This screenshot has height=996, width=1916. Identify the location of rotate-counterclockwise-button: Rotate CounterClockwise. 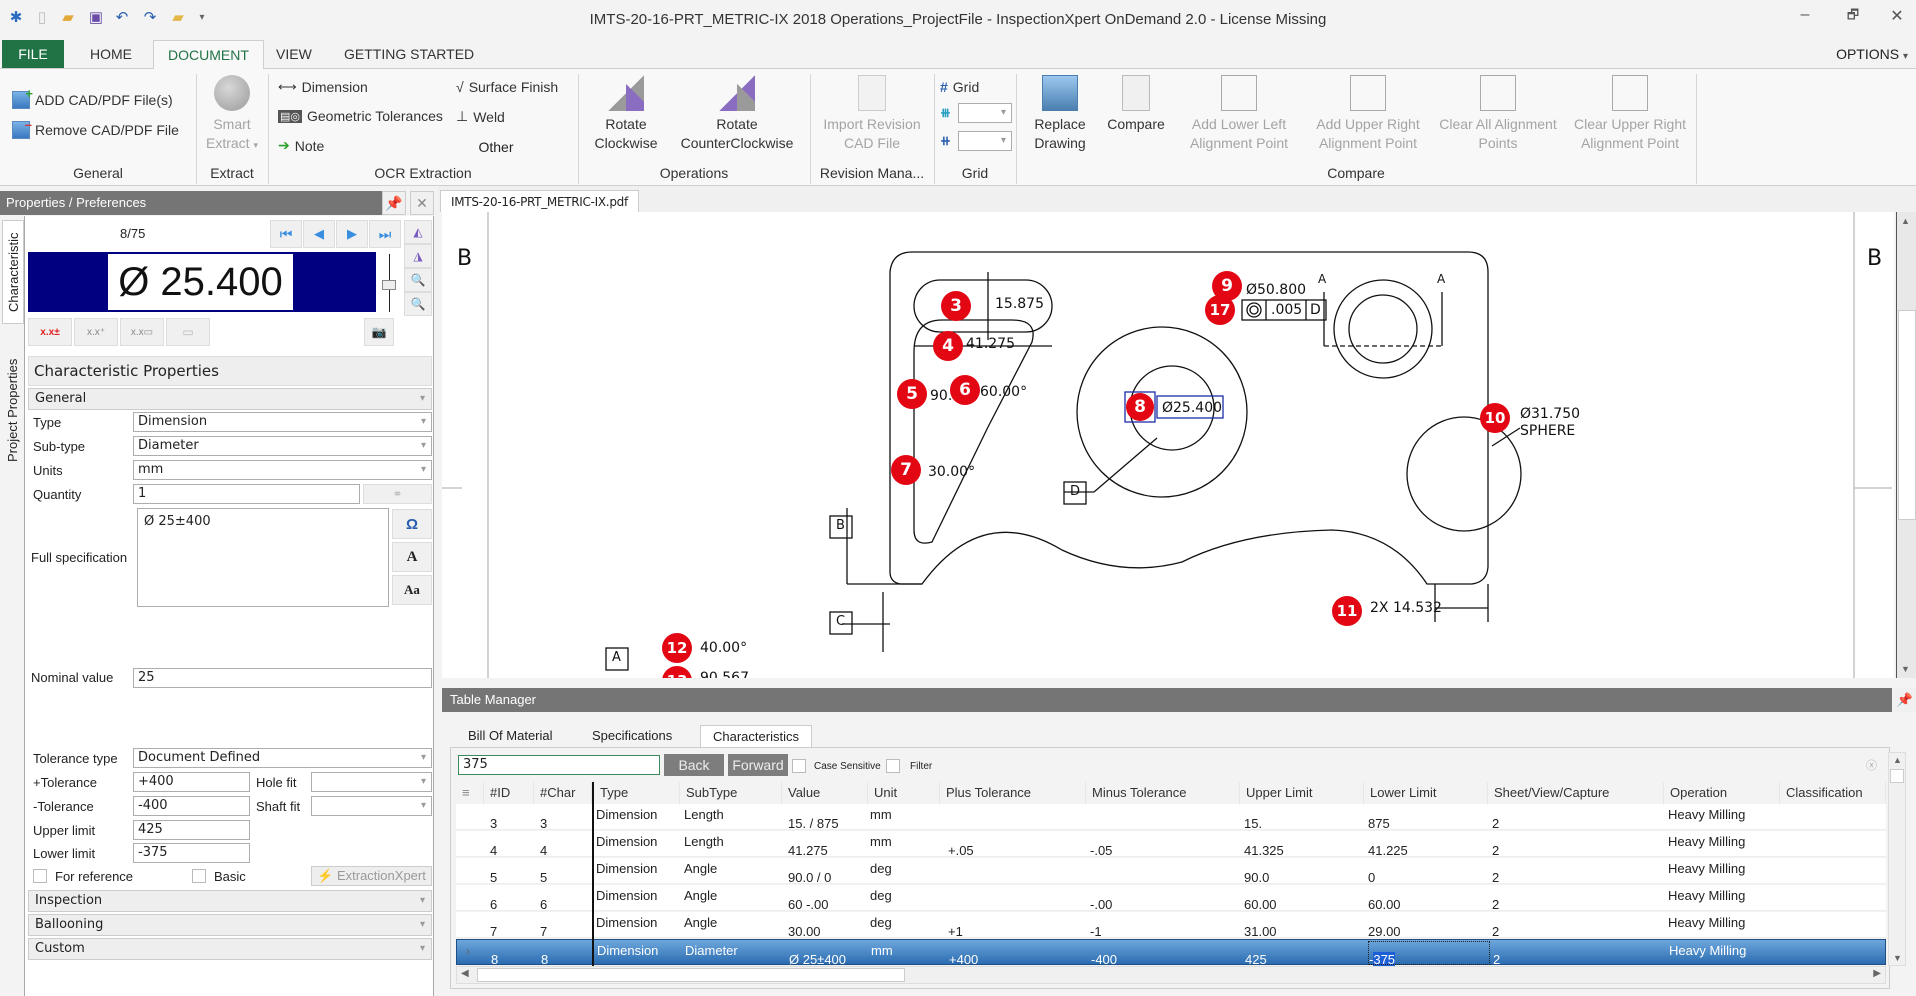
(737, 114).